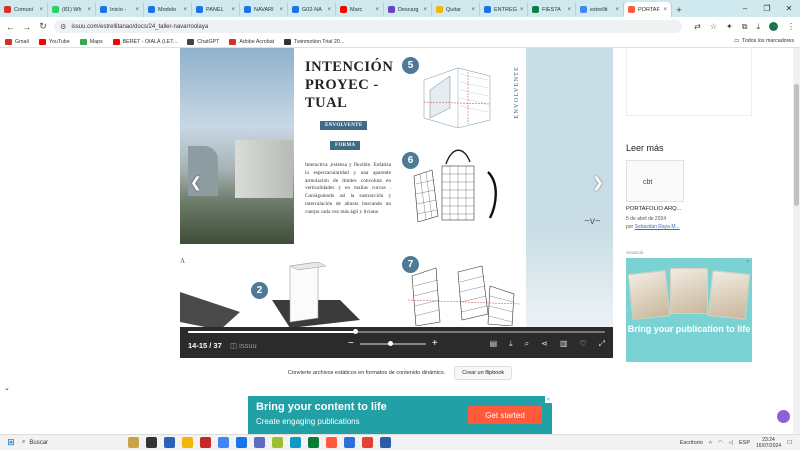 Image resolution: width=800 pixels, height=450 pixels. I want to click on notification-icon: ☐, so click(789, 443).